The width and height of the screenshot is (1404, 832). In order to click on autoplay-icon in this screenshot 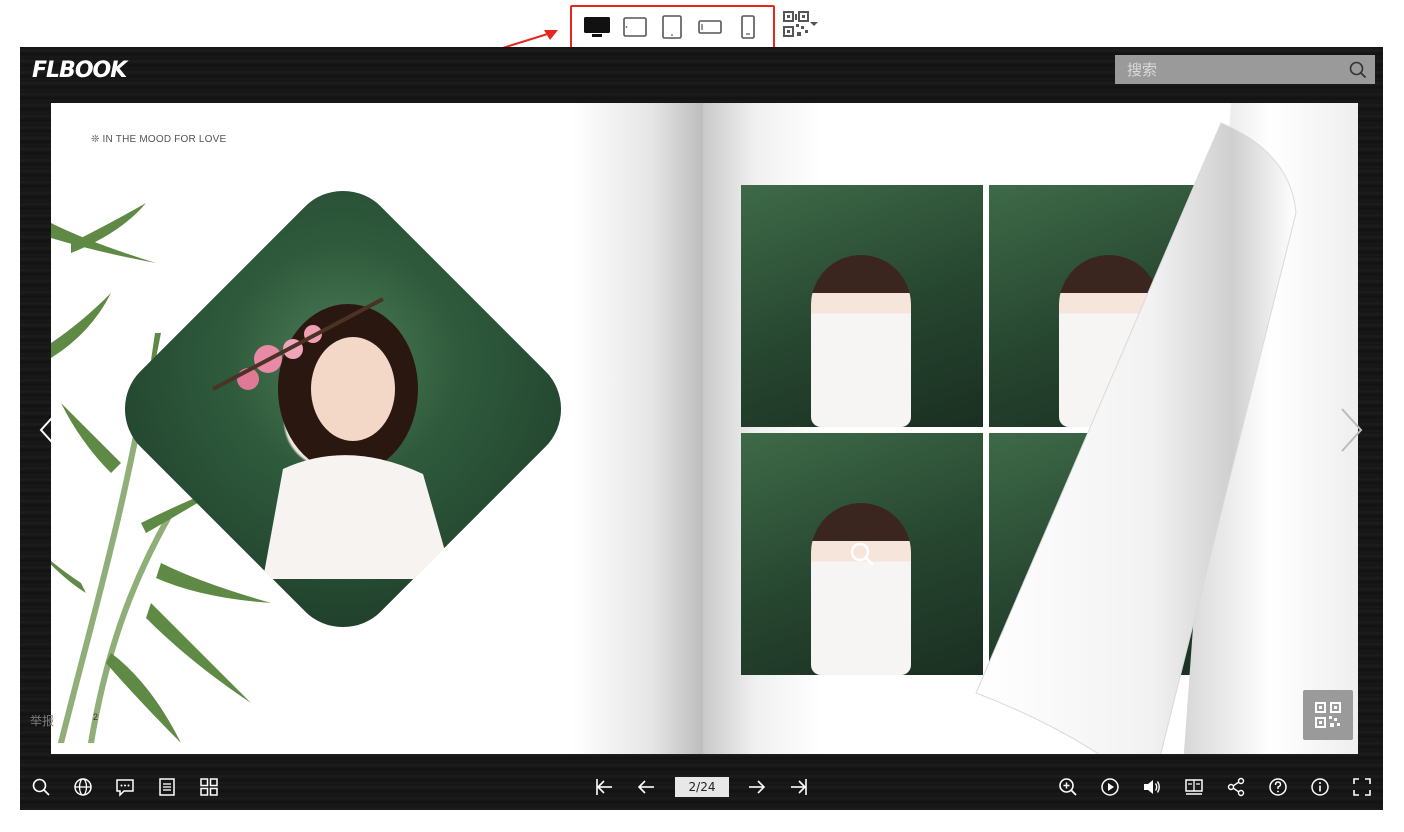, I will do `click(1110, 787)`.